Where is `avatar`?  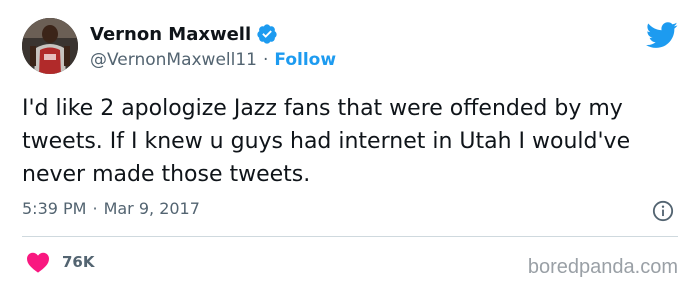 avatar is located at coordinates (50, 46).